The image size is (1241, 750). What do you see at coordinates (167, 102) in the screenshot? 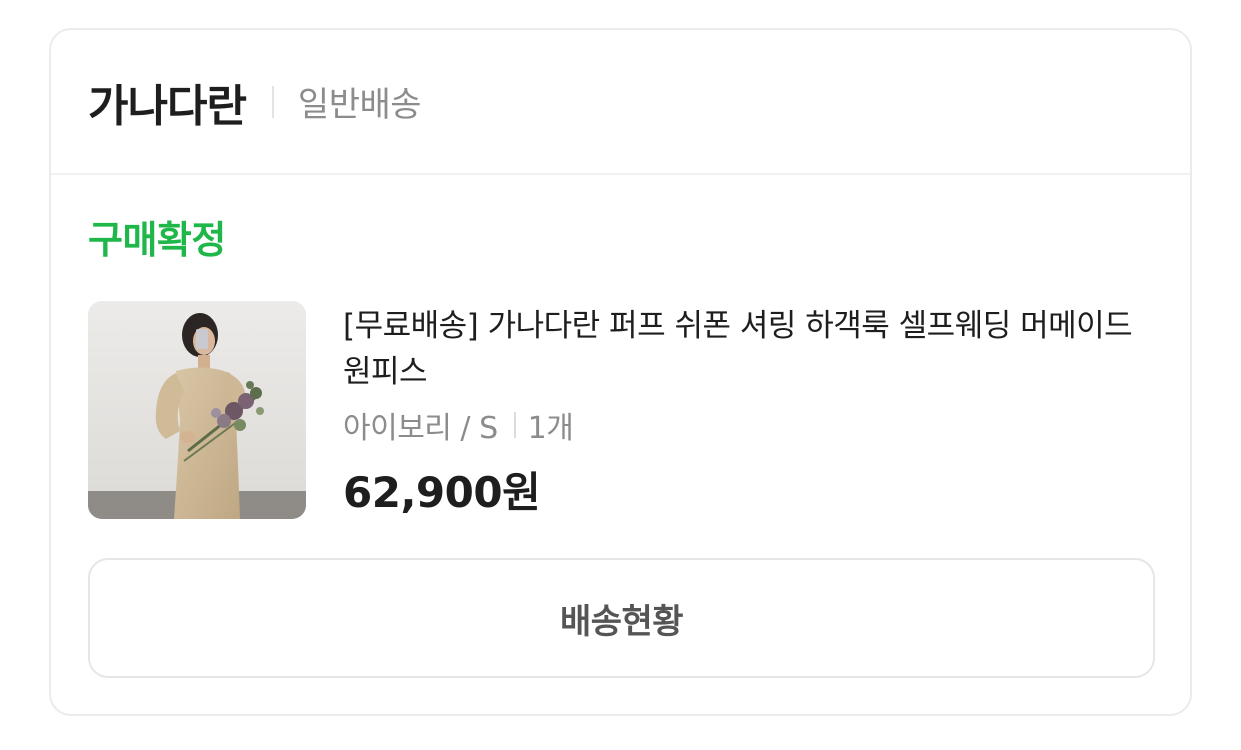
I see `seller-name: 가나다란` at bounding box center [167, 102].